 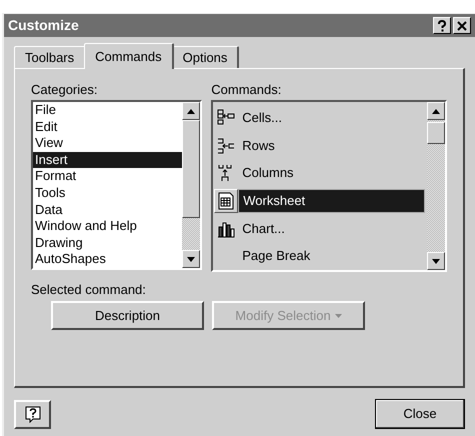 I want to click on list-item: Insert, so click(x=107, y=160).